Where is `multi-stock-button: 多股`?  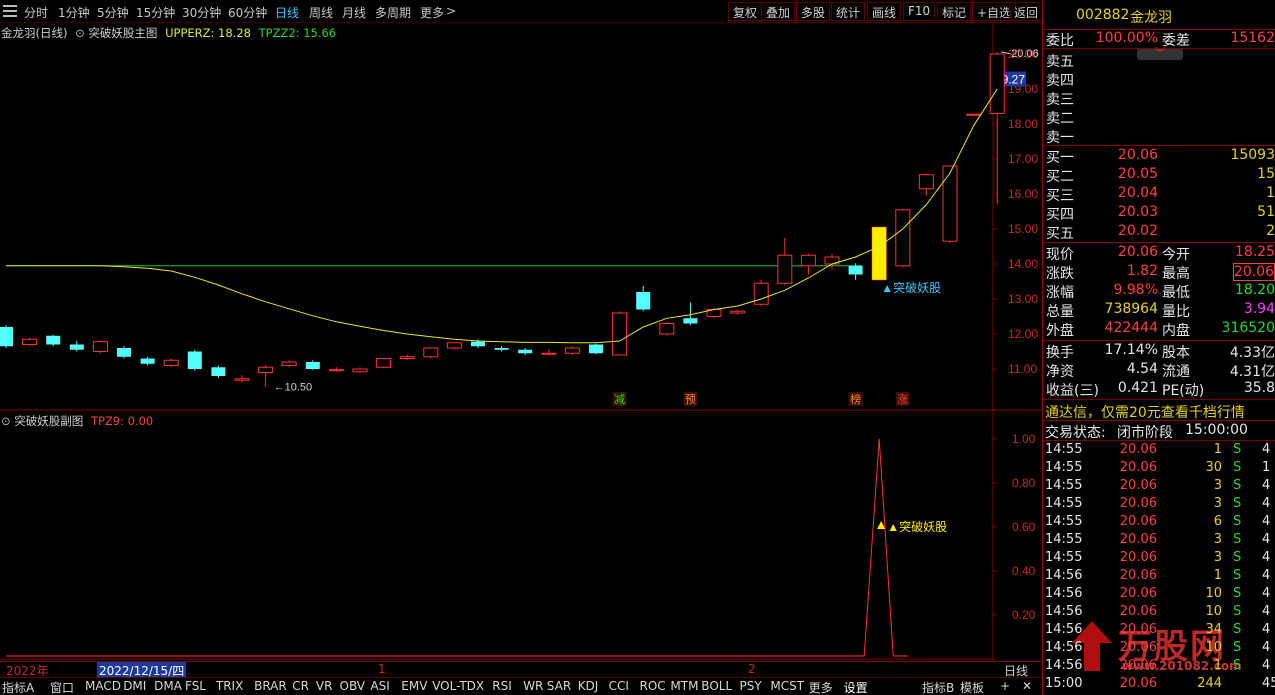 multi-stock-button: 多股 is located at coordinates (813, 11).